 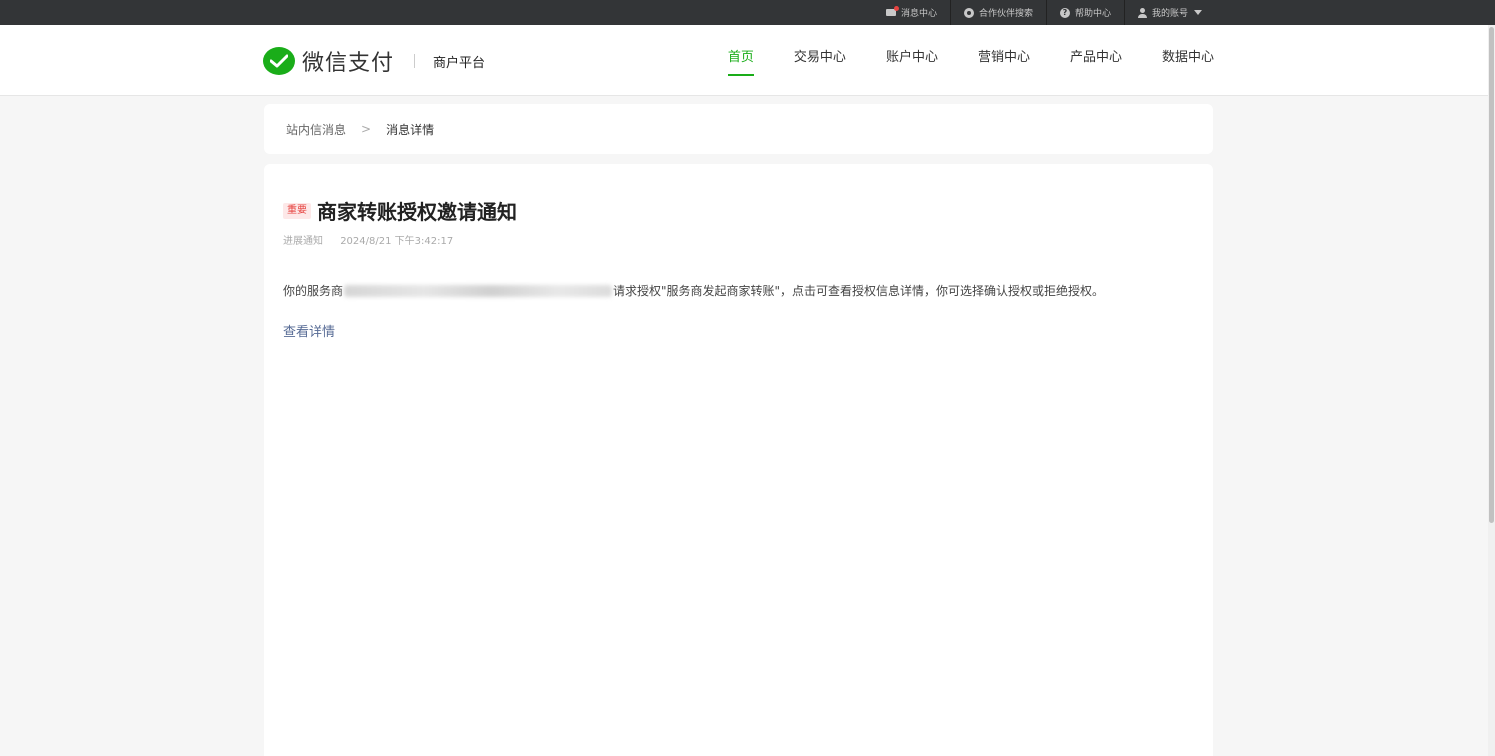 What do you see at coordinates (303, 241) in the screenshot?
I see `message-category: 进展通知` at bounding box center [303, 241].